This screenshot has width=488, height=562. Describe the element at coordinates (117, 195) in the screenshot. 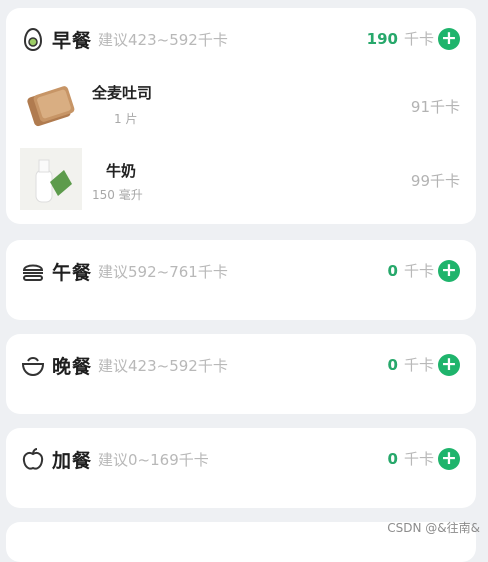

I see `food-portion: 150 毫升` at that location.